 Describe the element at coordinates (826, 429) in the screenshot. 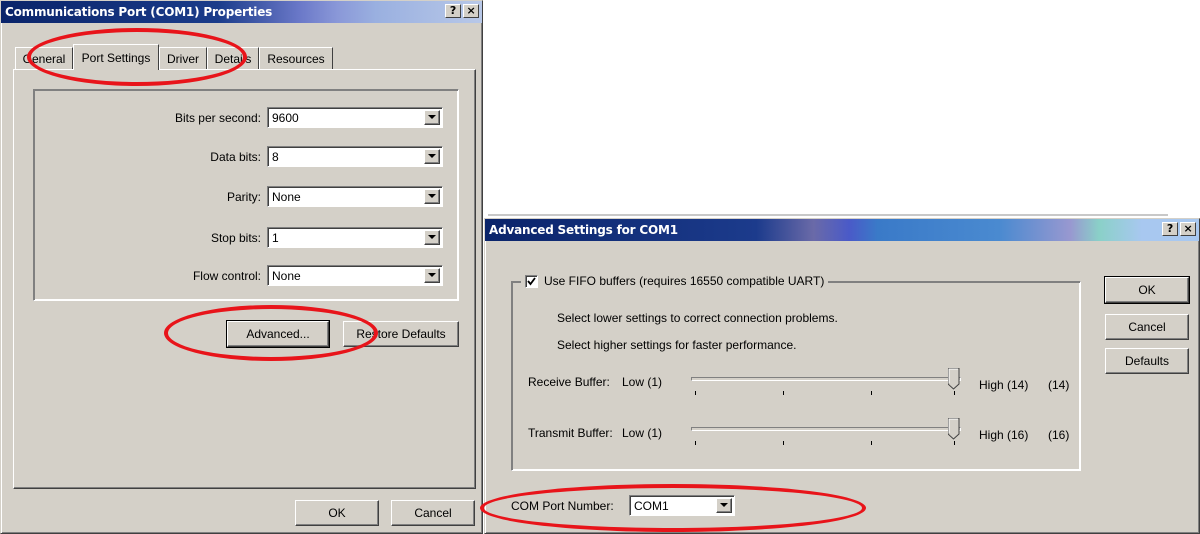

I see `transmit-buffer-track` at that location.